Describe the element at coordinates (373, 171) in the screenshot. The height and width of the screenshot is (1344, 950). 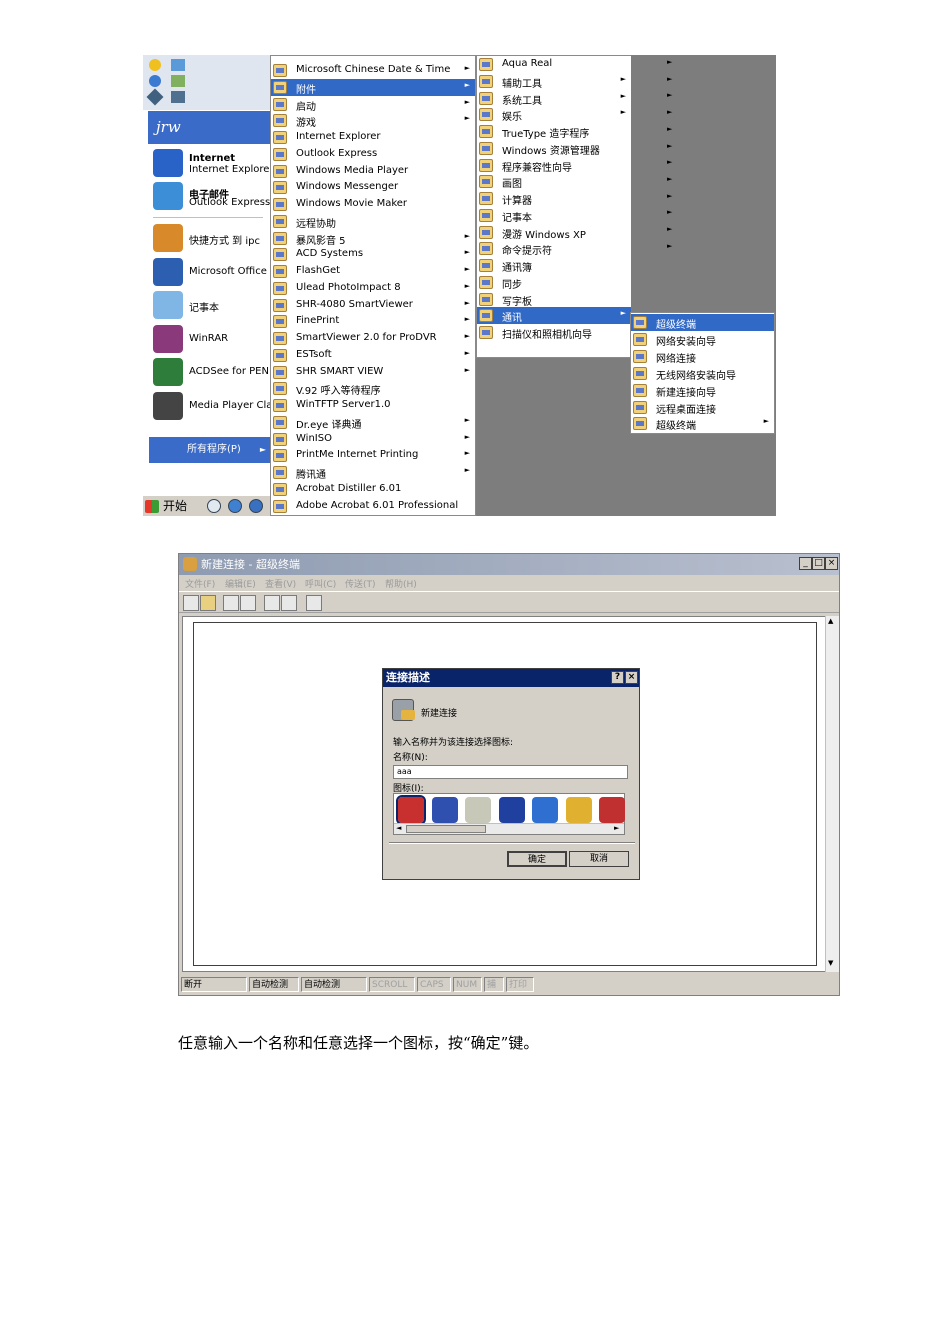
I see `menu-item: Windows Media Player` at that location.